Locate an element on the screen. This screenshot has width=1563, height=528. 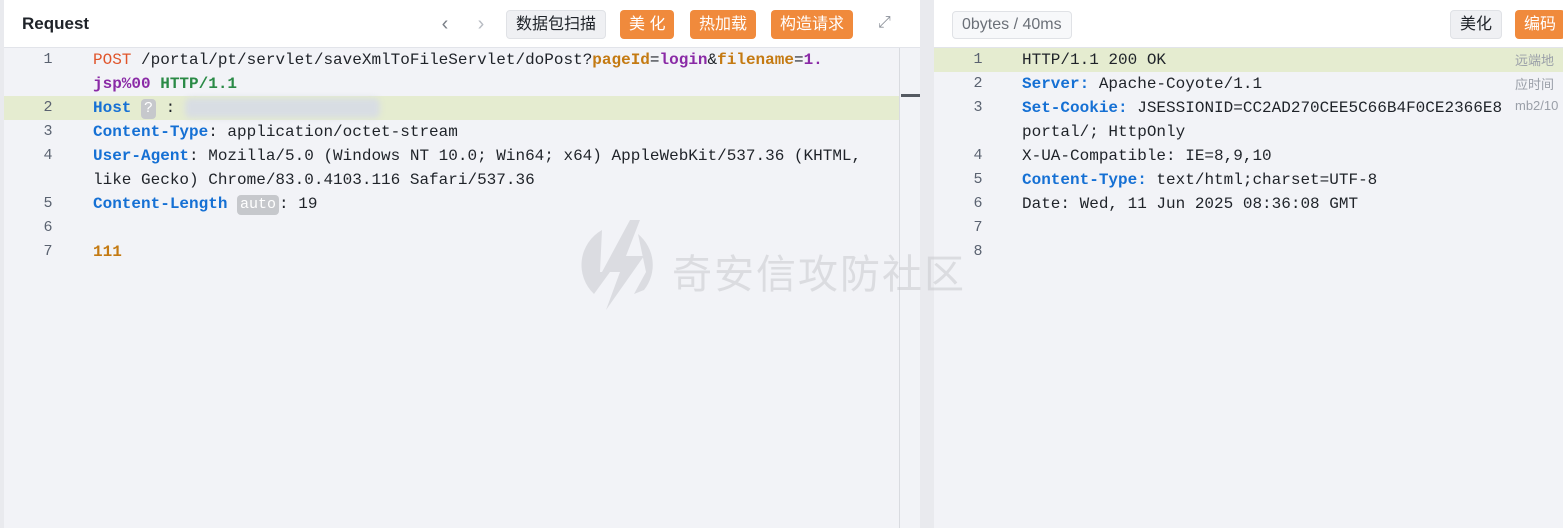
header-line: Date: Wed, 11 Jun 2025 08:36:08 GMT is located at coordinates (1190, 204).